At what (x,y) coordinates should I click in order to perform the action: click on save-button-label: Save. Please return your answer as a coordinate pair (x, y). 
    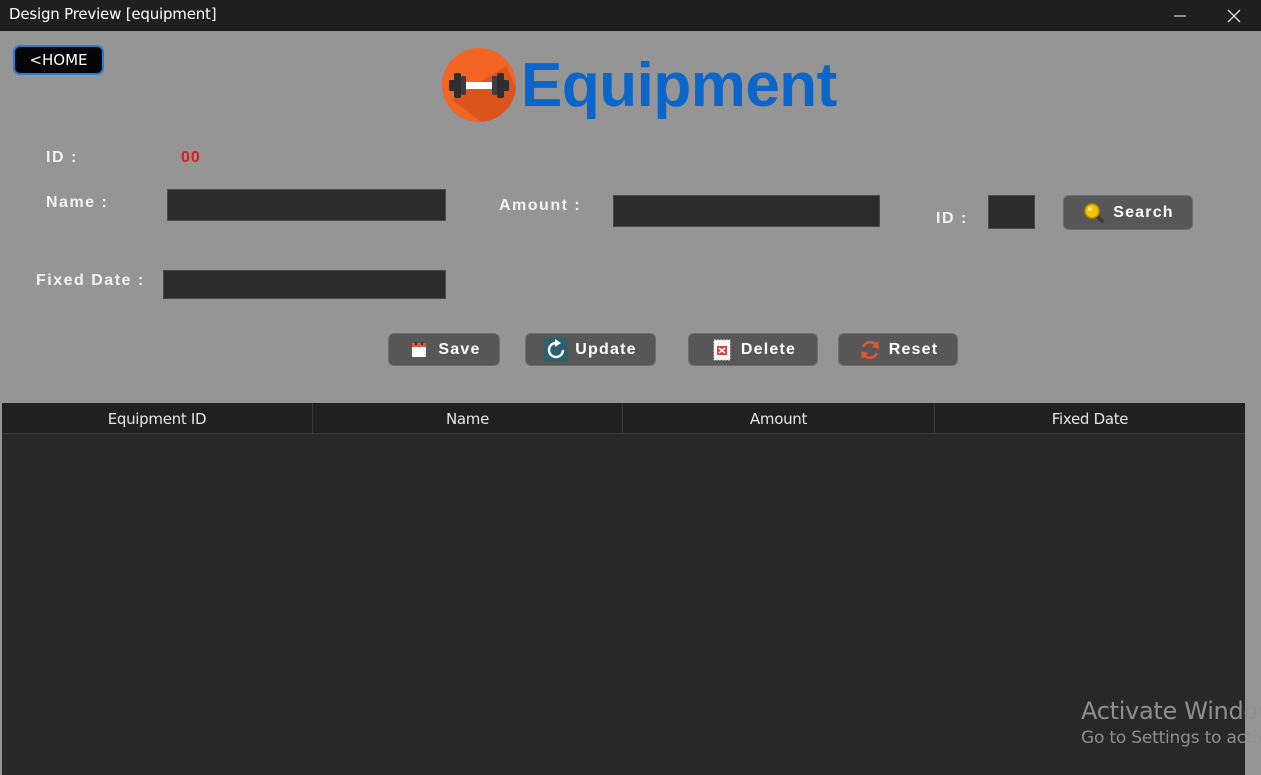
    Looking at the image, I should click on (459, 349).